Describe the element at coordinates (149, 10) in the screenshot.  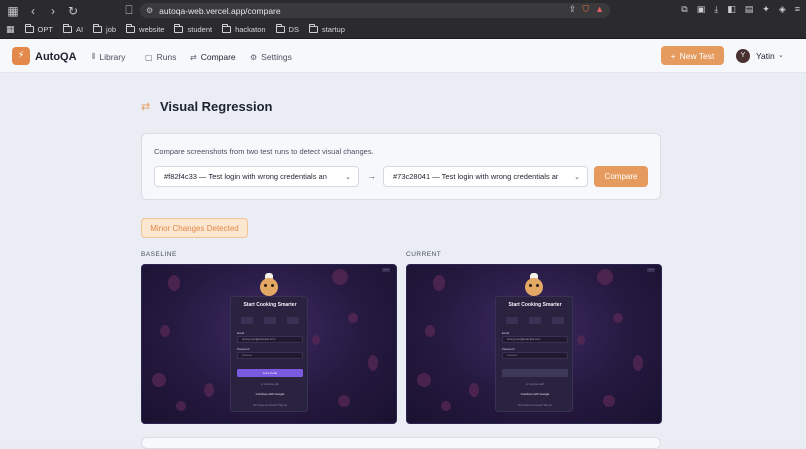
I see `site-info-icon: ⚙` at that location.